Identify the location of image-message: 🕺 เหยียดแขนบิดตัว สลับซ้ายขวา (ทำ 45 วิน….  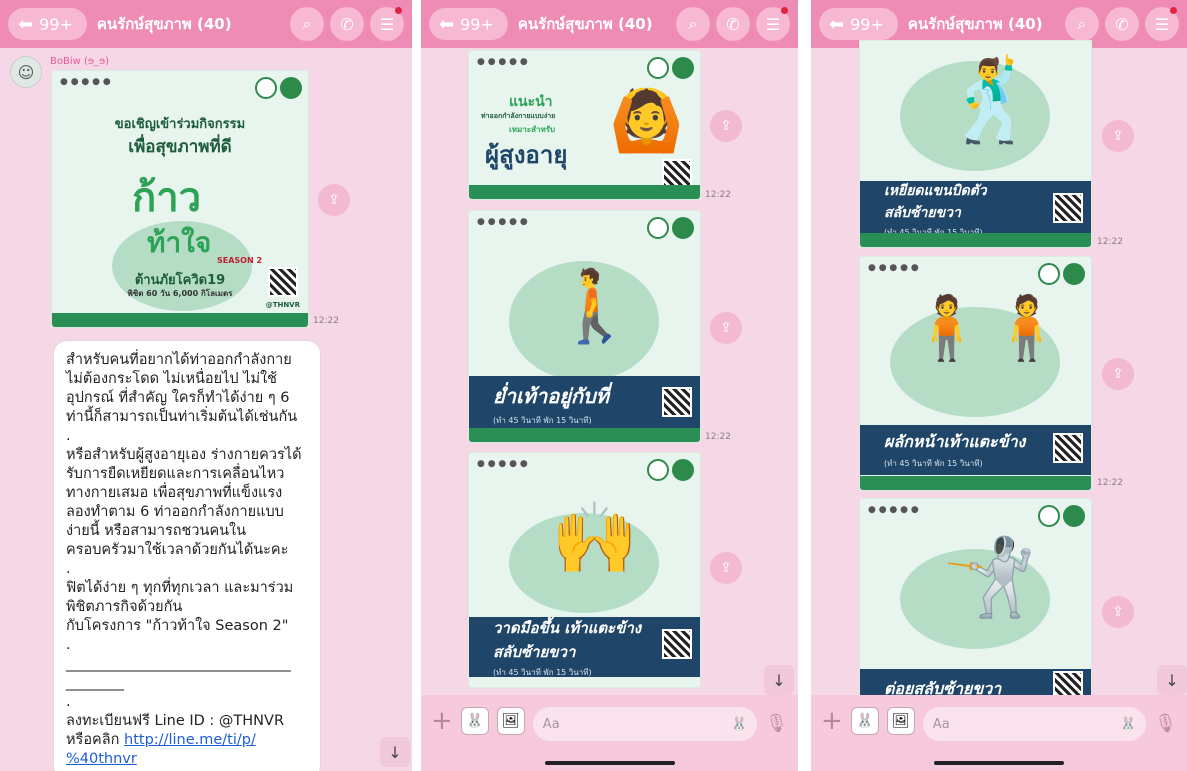
(975, 144).